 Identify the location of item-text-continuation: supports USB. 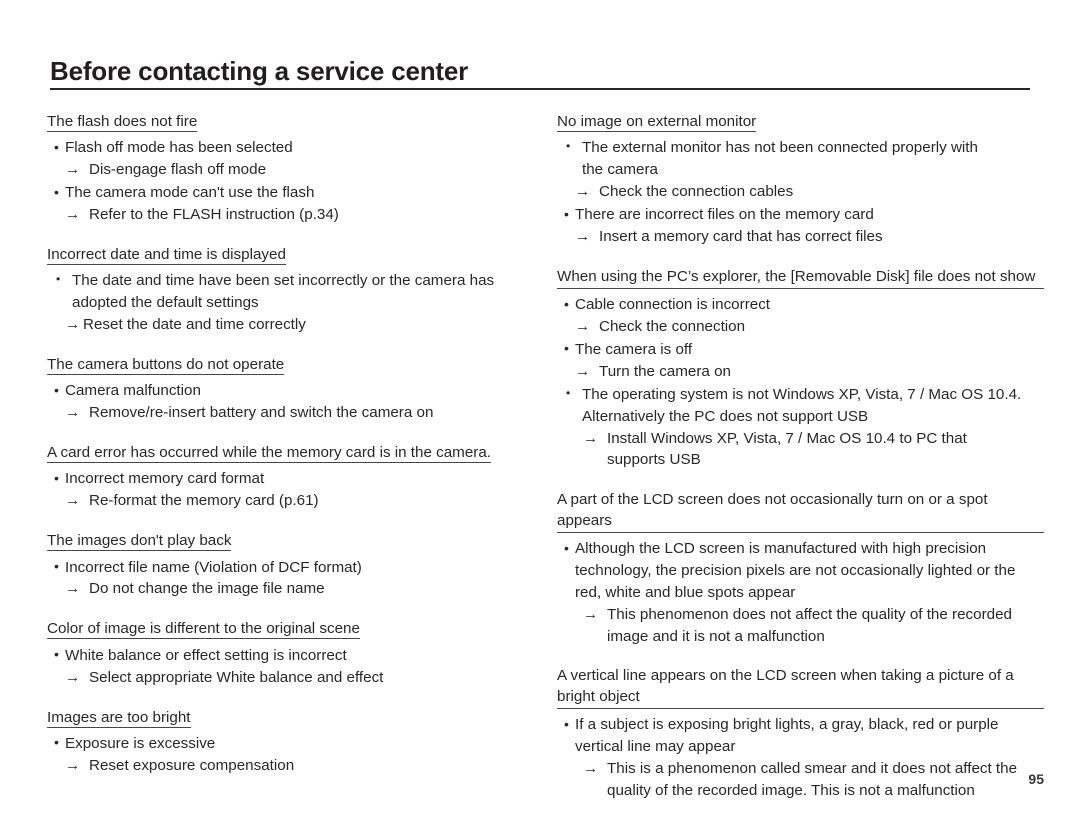
(654, 460).